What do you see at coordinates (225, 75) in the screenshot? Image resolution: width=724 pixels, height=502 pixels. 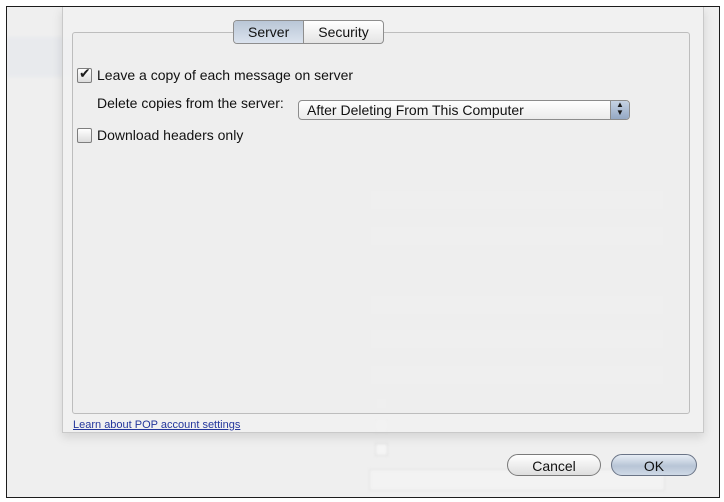 I see `leave-copy-label: Leave a copy of each message on server` at bounding box center [225, 75].